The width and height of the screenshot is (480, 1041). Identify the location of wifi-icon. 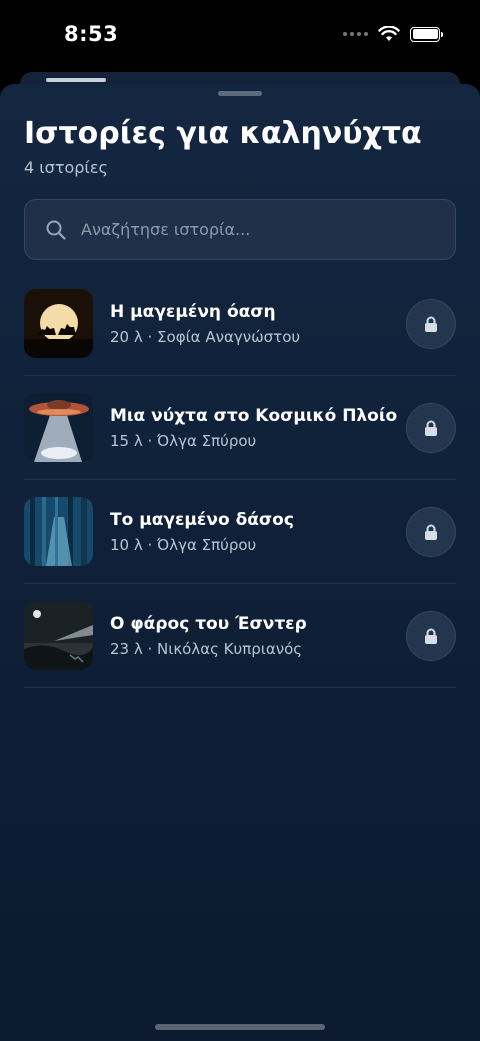
(389, 33).